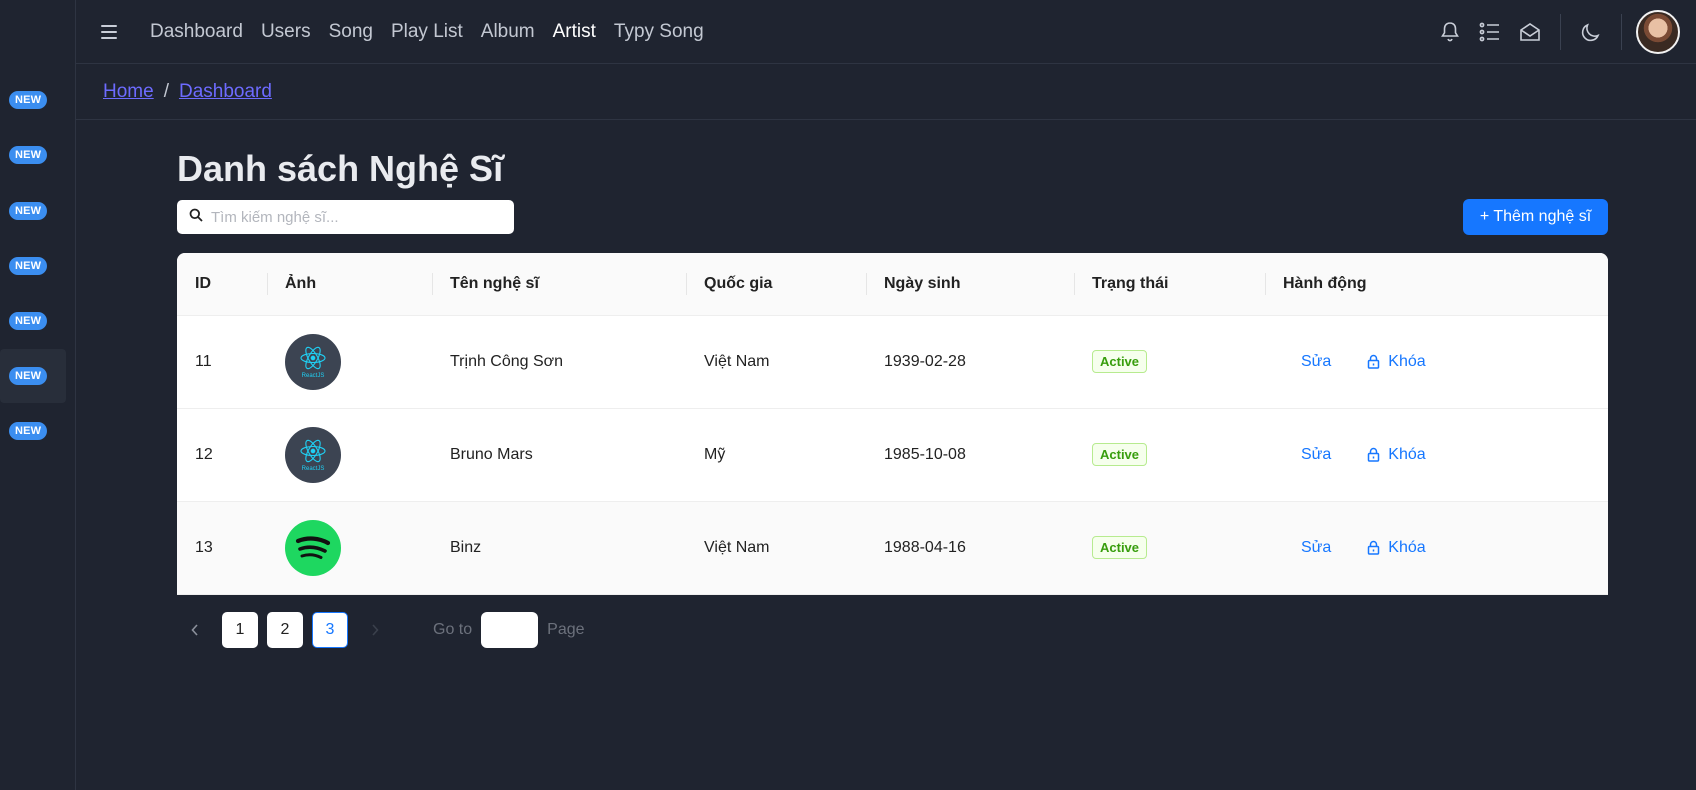 This screenshot has width=1696, height=790. What do you see at coordinates (196, 32) in the screenshot?
I see `nav-dashboard: Dashboard` at bounding box center [196, 32].